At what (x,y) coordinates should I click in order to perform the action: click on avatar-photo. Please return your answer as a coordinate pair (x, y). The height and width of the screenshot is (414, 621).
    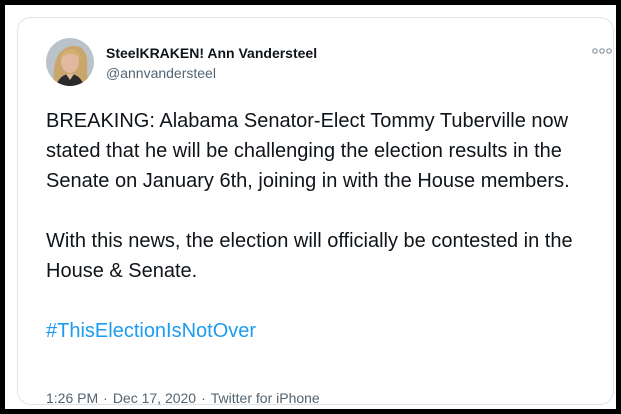
    Looking at the image, I should click on (70, 62).